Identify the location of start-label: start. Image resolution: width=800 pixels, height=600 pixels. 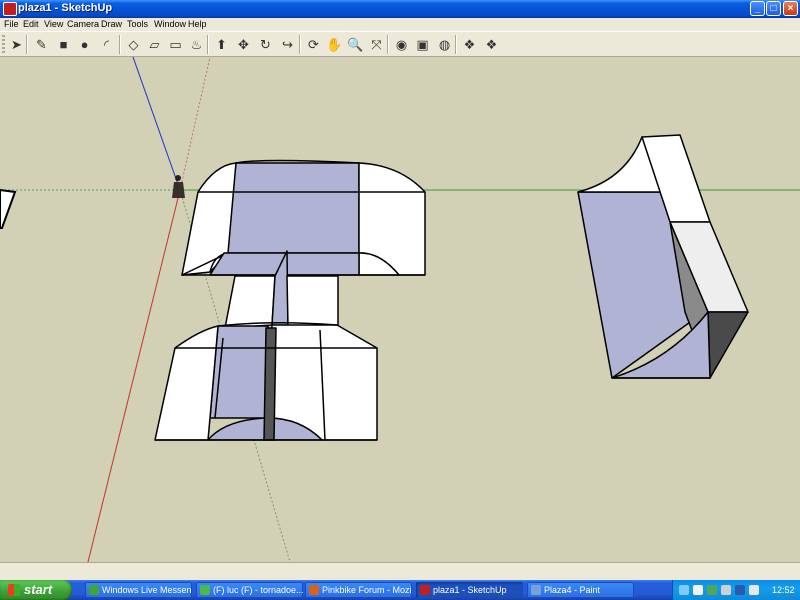
(38, 589).